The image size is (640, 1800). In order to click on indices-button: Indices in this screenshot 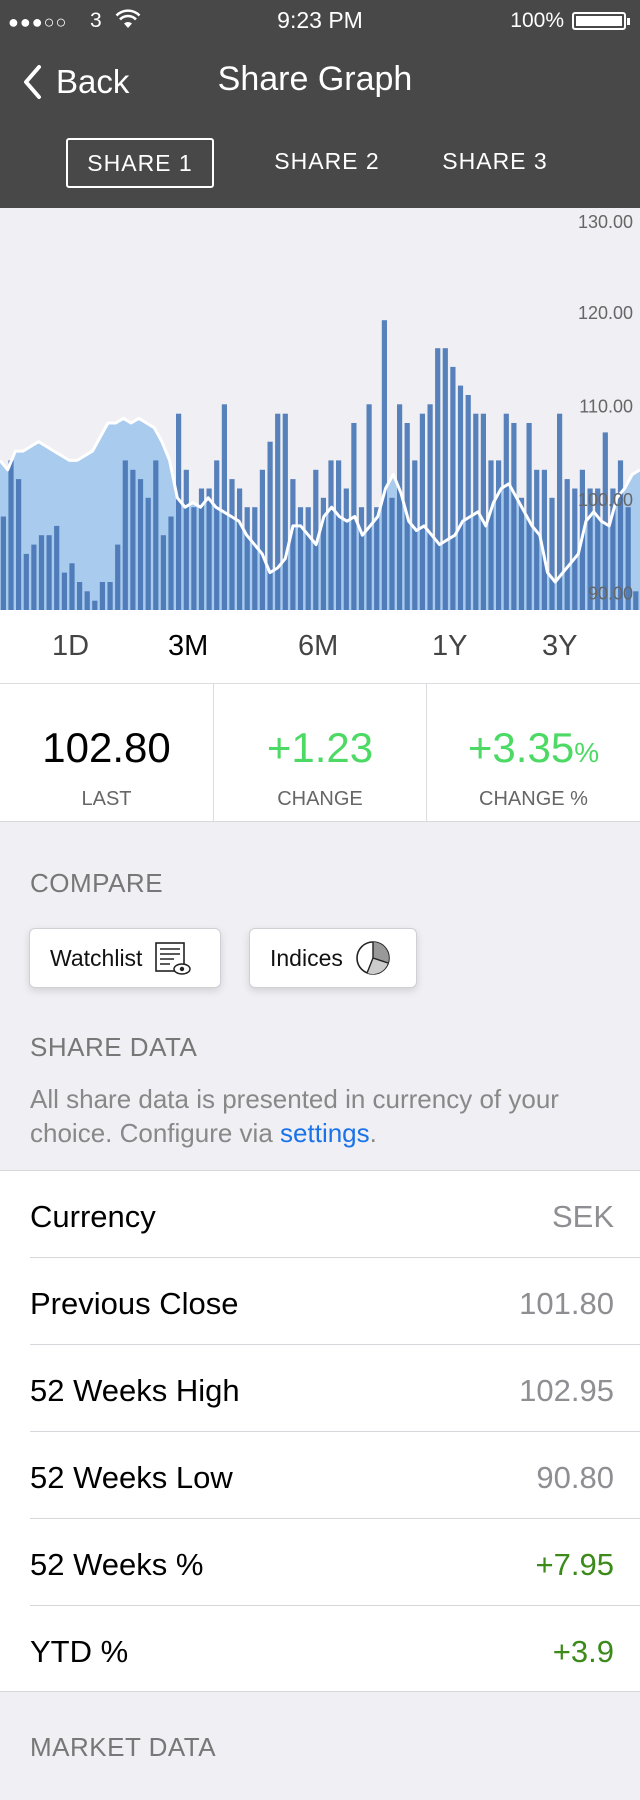, I will do `click(333, 958)`.